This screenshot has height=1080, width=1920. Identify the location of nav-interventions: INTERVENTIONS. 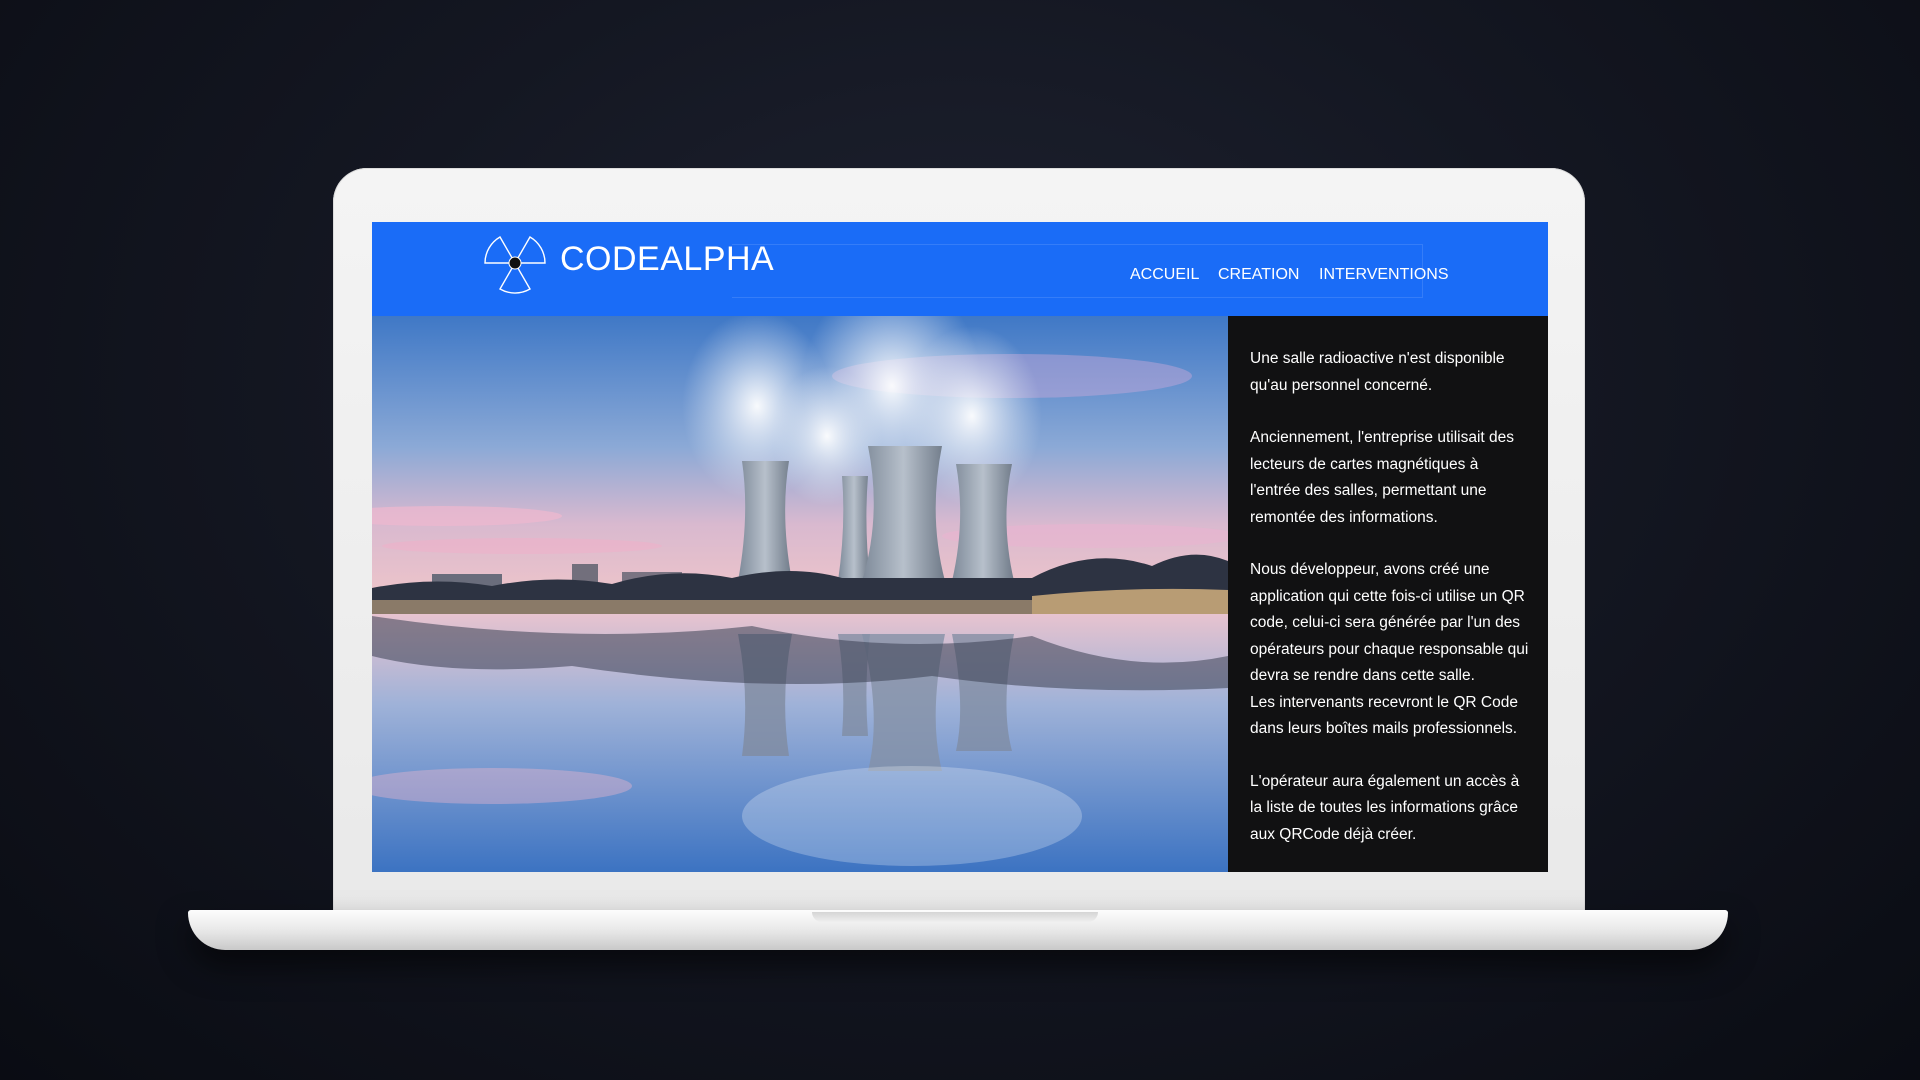
(1384, 275).